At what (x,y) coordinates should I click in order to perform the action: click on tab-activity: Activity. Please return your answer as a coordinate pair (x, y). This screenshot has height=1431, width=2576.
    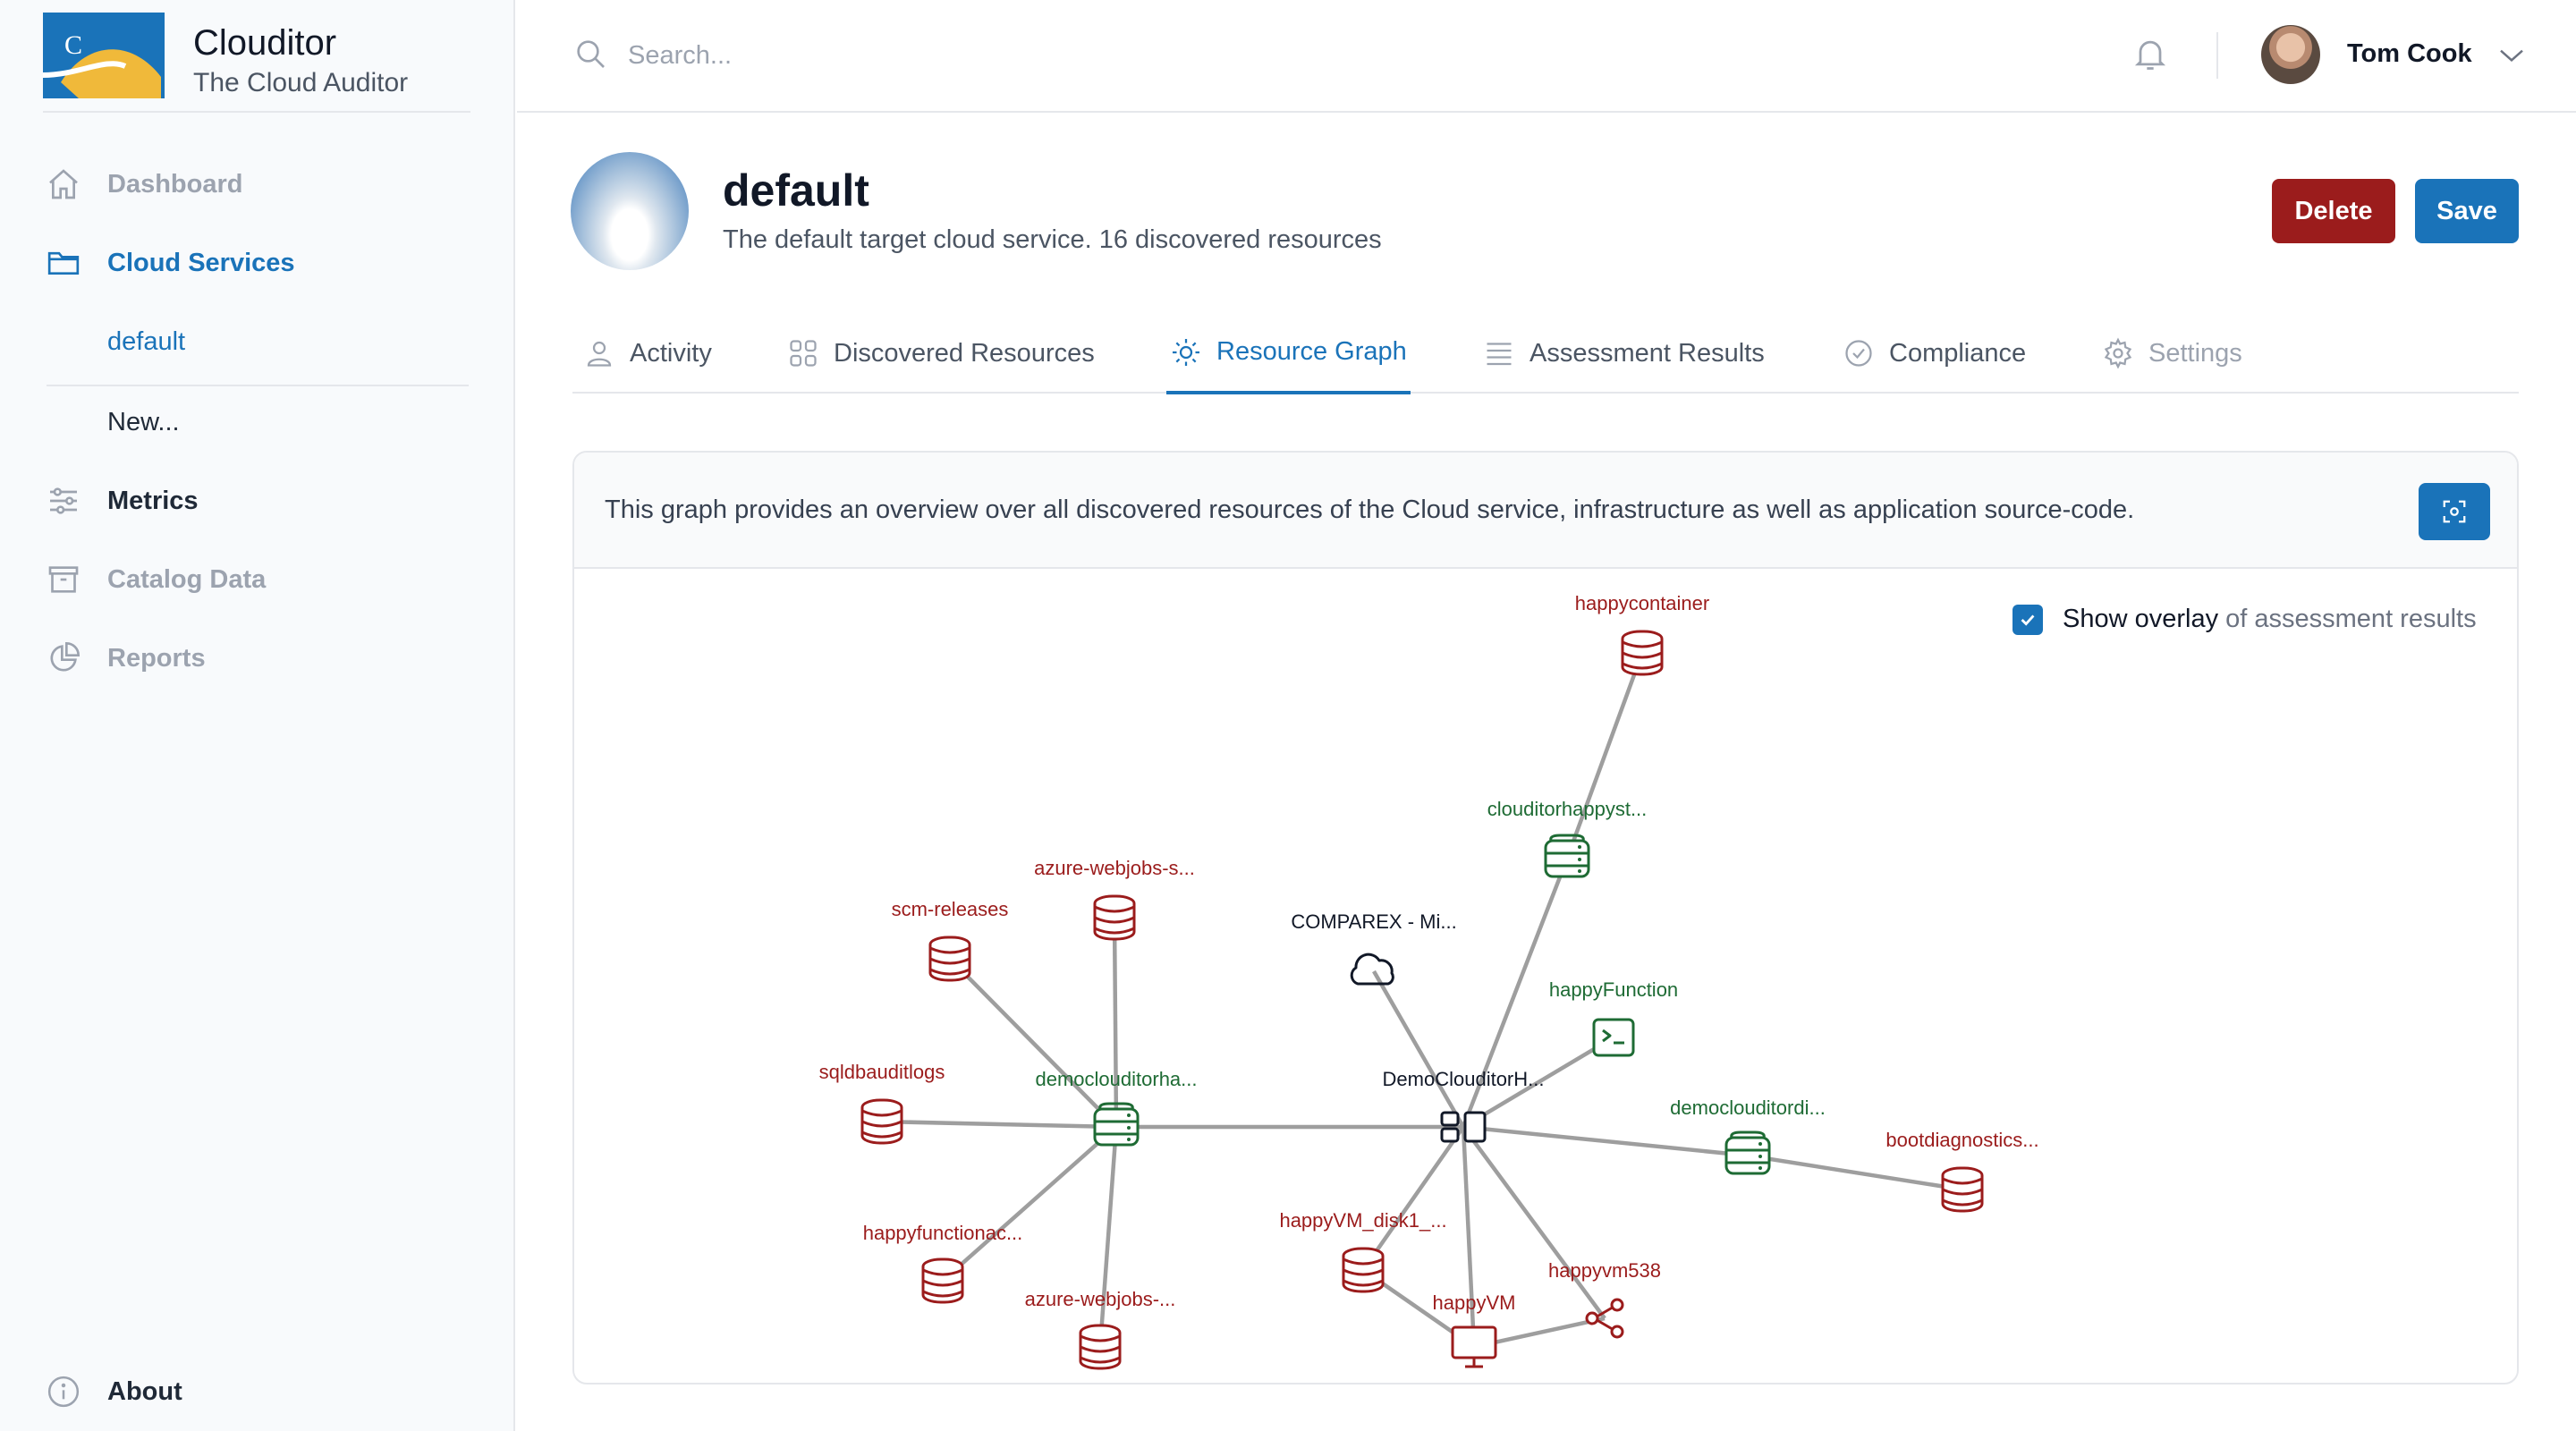
    Looking at the image, I should click on (648, 353).